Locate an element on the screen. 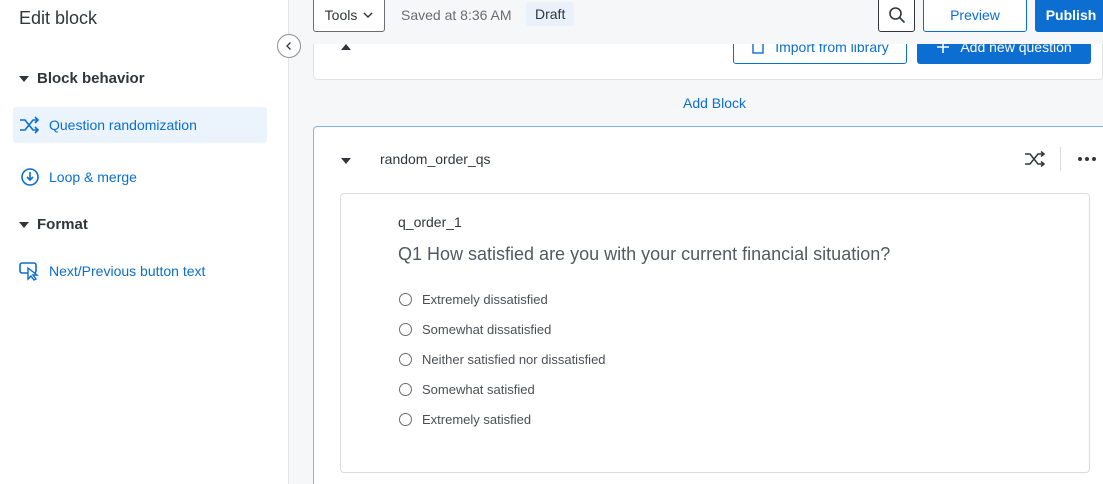 Image resolution: width=1103 pixels, height=484 pixels. add-new-question-button: Add new question is located at coordinates (1004, 54).